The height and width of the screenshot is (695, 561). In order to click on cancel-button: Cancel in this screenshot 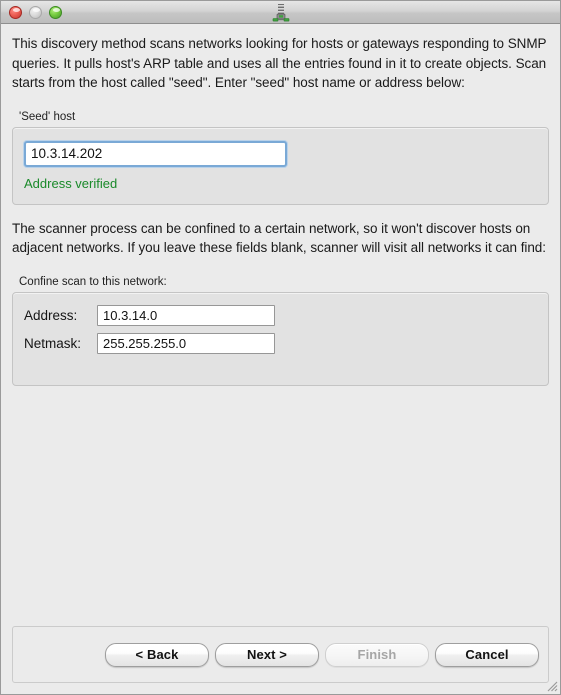, I will do `click(487, 654)`.